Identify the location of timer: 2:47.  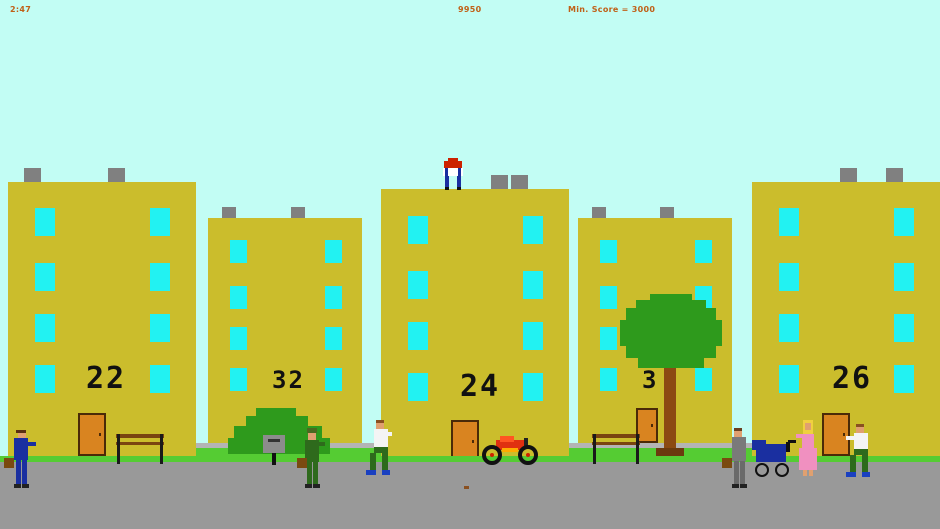
(21, 9).